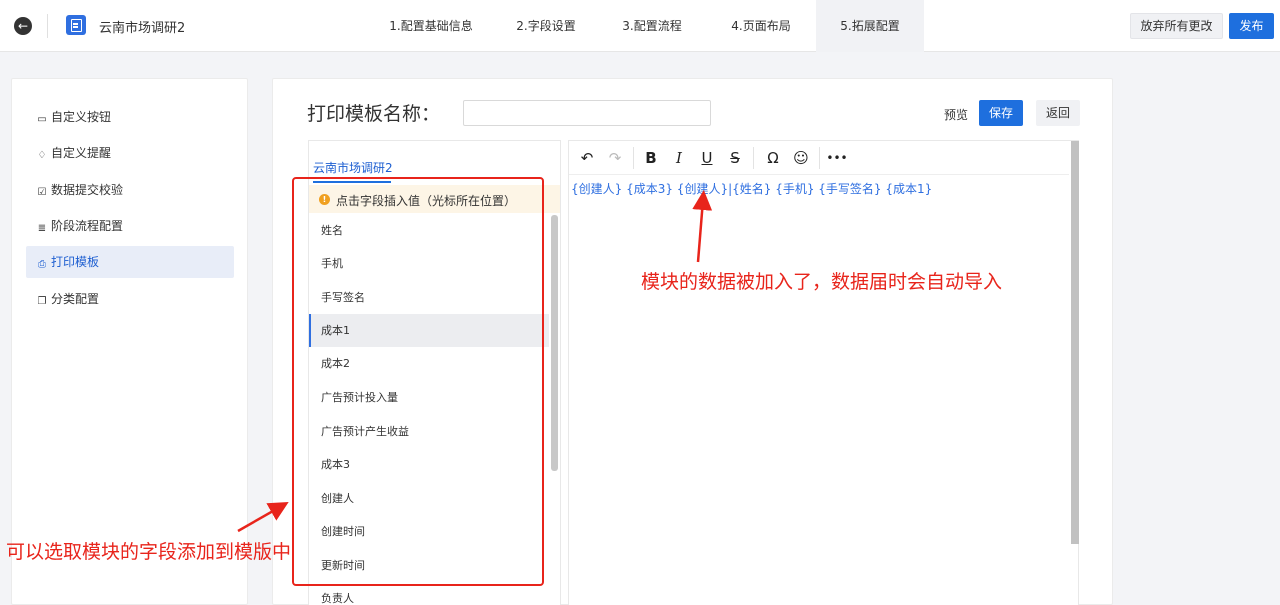 Image resolution: width=1280 pixels, height=605 pixels. What do you see at coordinates (75, 299) in the screenshot?
I see `sidebar-item-label: 分类配置` at bounding box center [75, 299].